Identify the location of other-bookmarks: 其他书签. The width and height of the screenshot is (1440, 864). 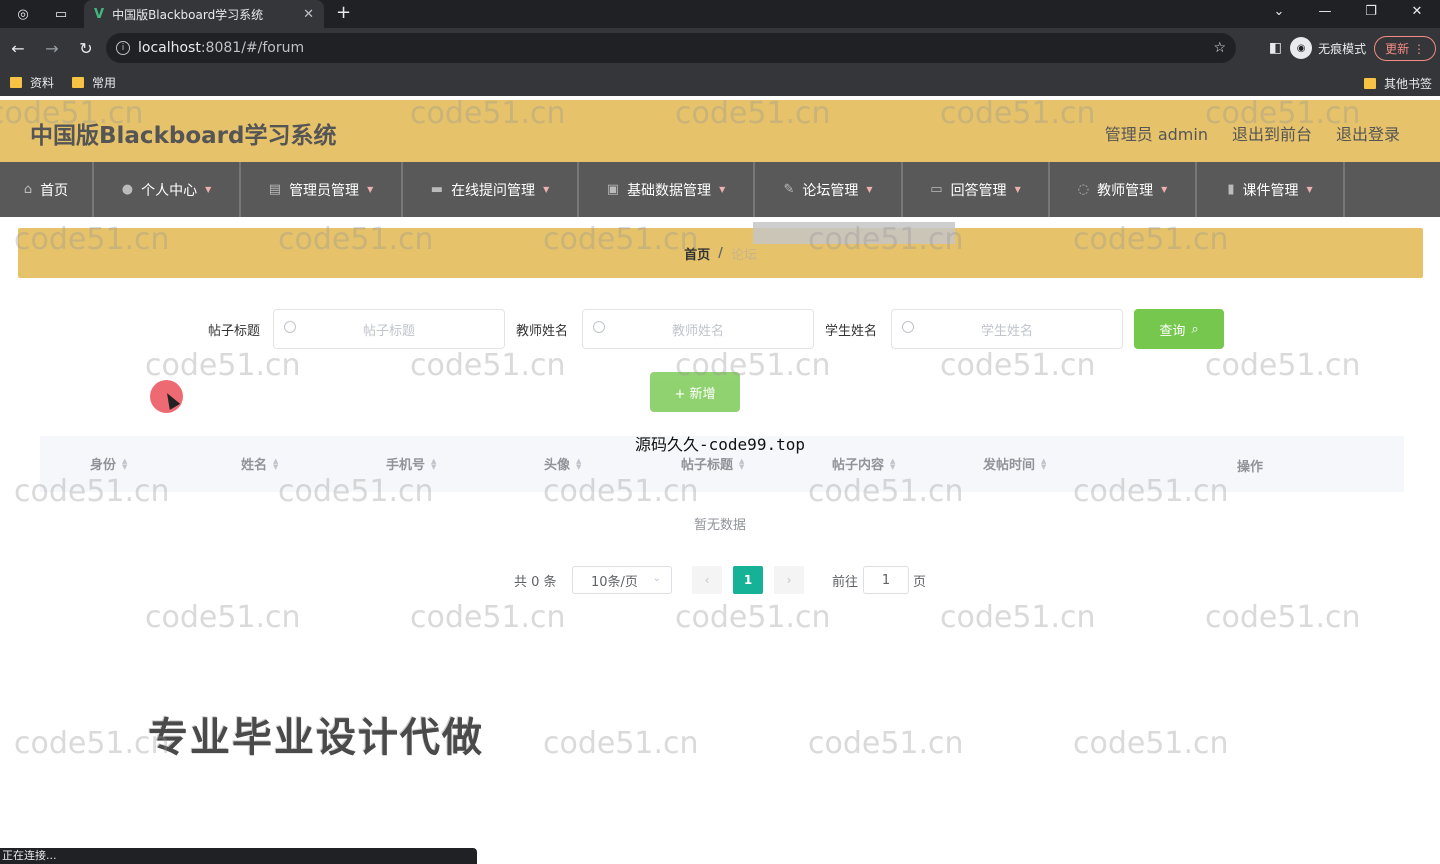
(1397, 83).